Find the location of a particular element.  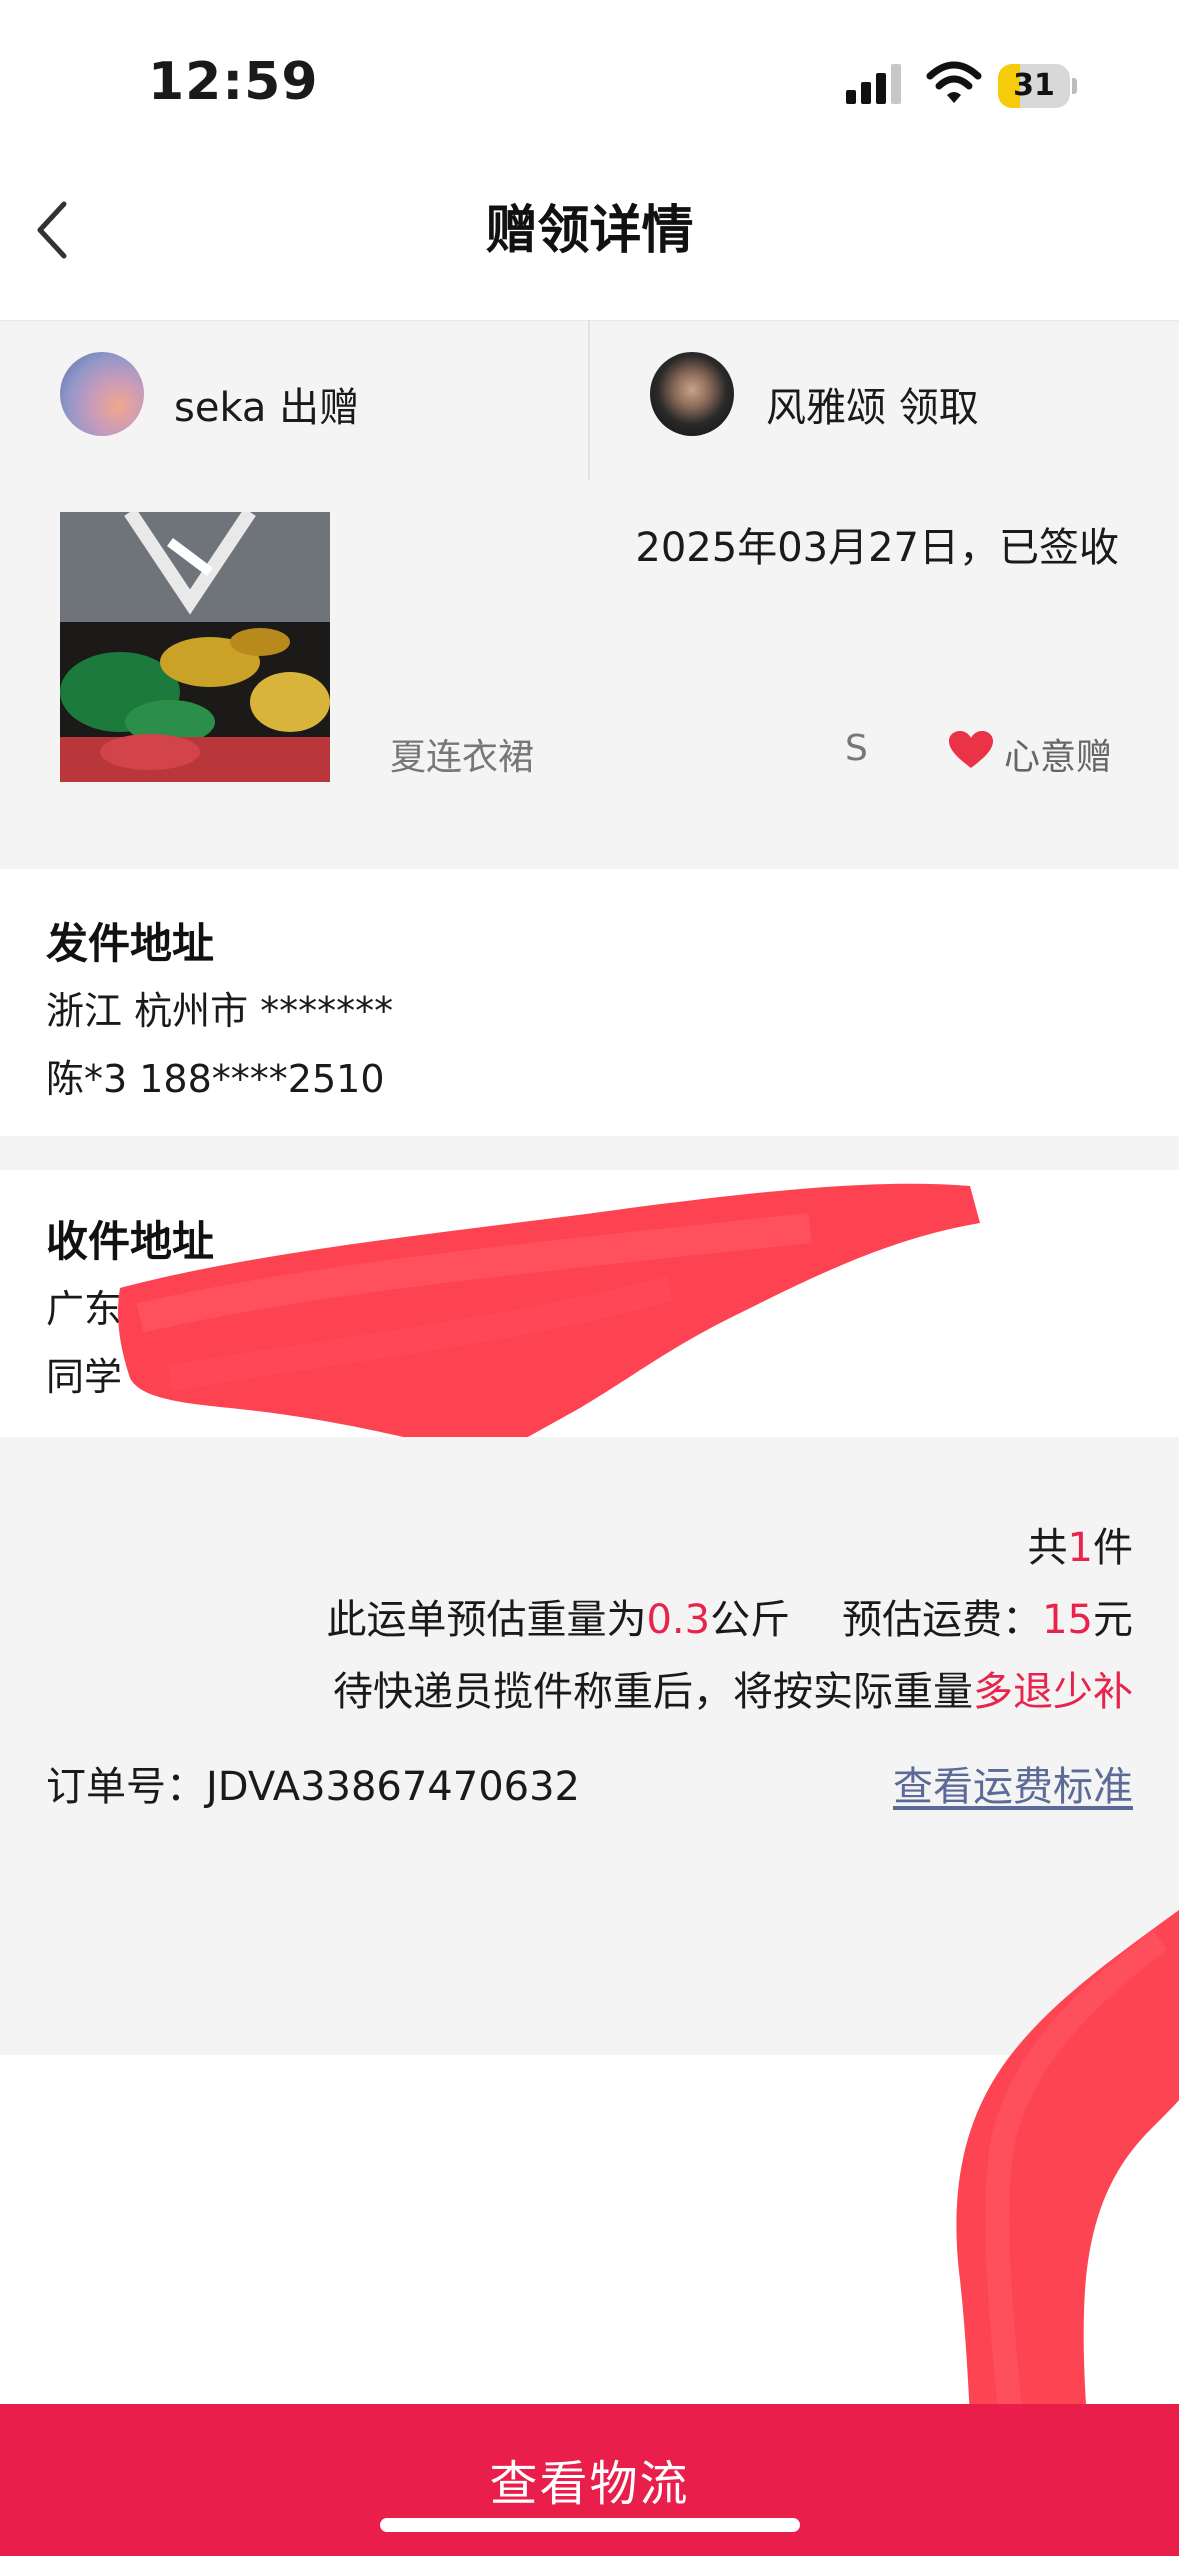

giver-avatar is located at coordinates (102, 394).